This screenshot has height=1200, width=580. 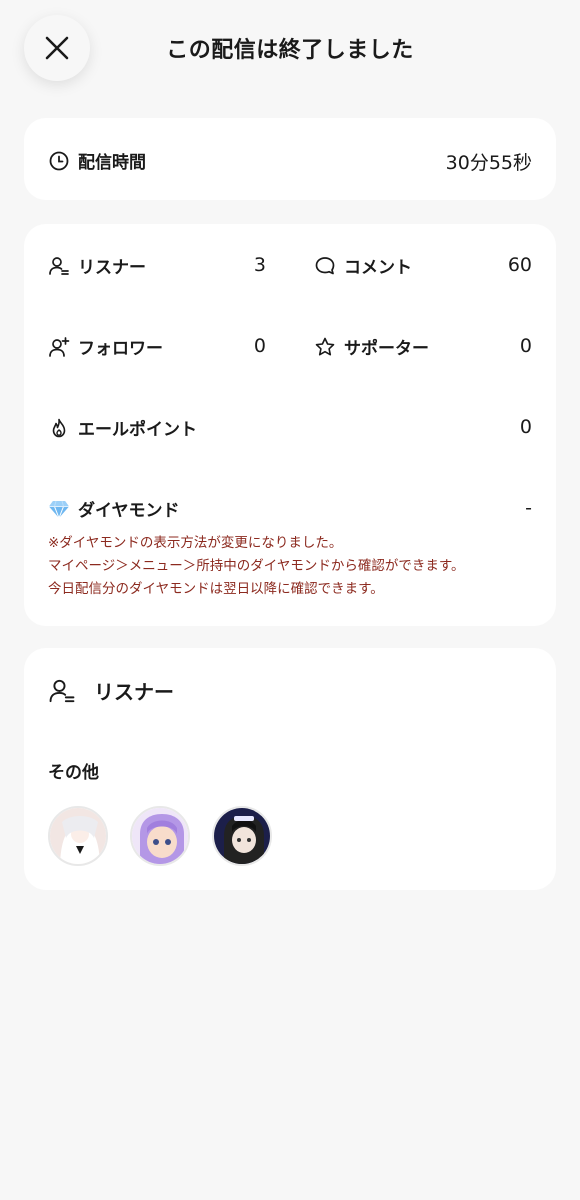 I want to click on stat-followers-label: フォロワー, so click(x=120, y=349).